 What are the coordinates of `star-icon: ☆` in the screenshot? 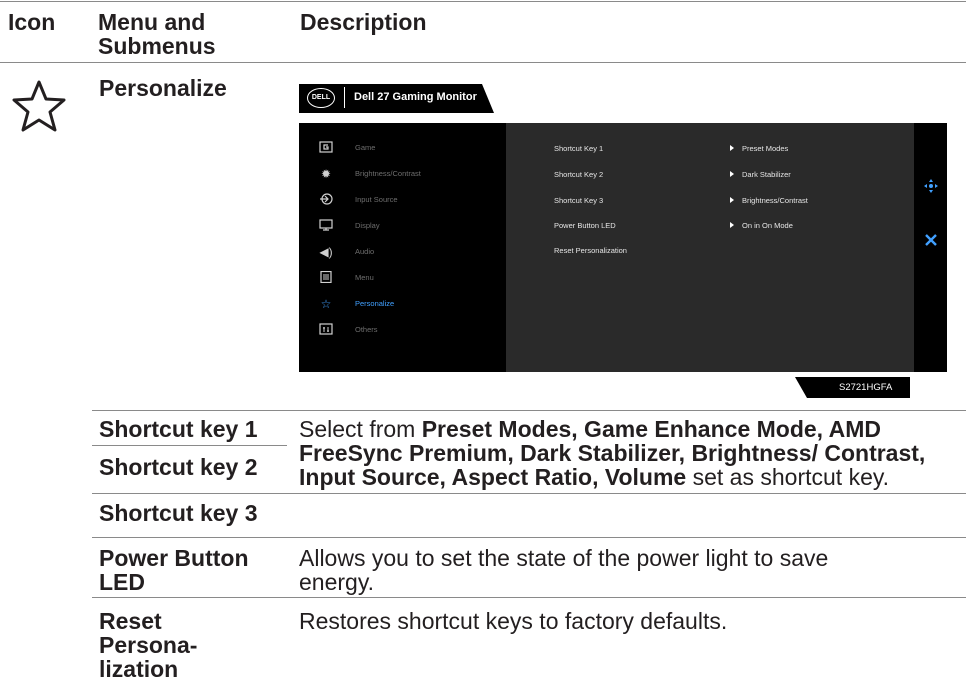 It's located at (326, 304).